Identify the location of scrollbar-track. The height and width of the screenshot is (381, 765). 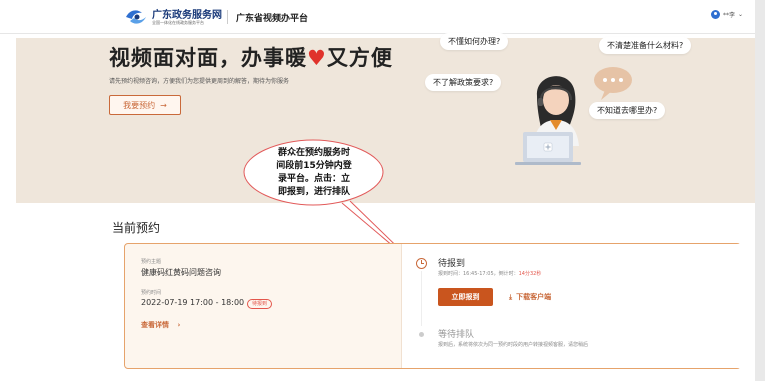
(760, 190).